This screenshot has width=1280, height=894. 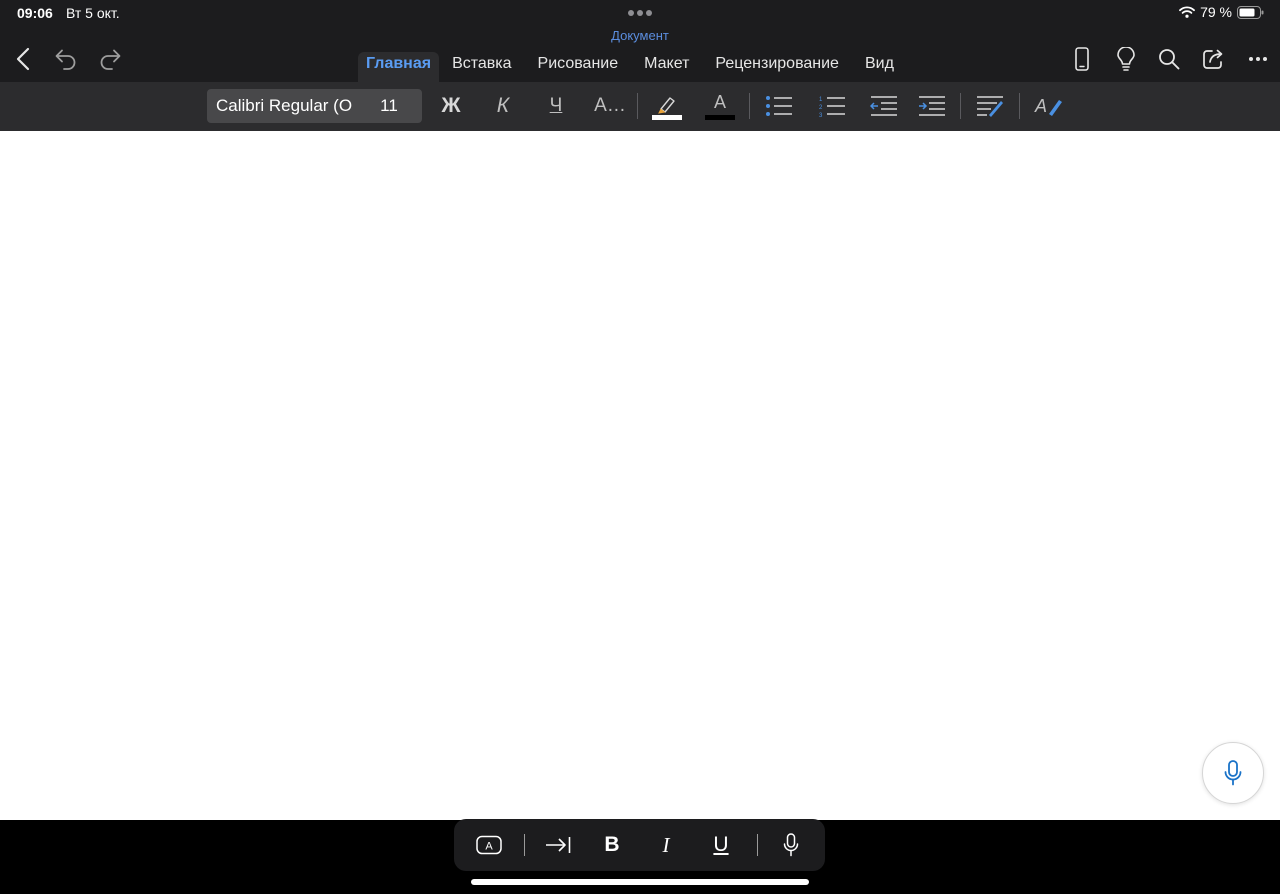 I want to click on text-box-button: A, so click(x=489, y=845).